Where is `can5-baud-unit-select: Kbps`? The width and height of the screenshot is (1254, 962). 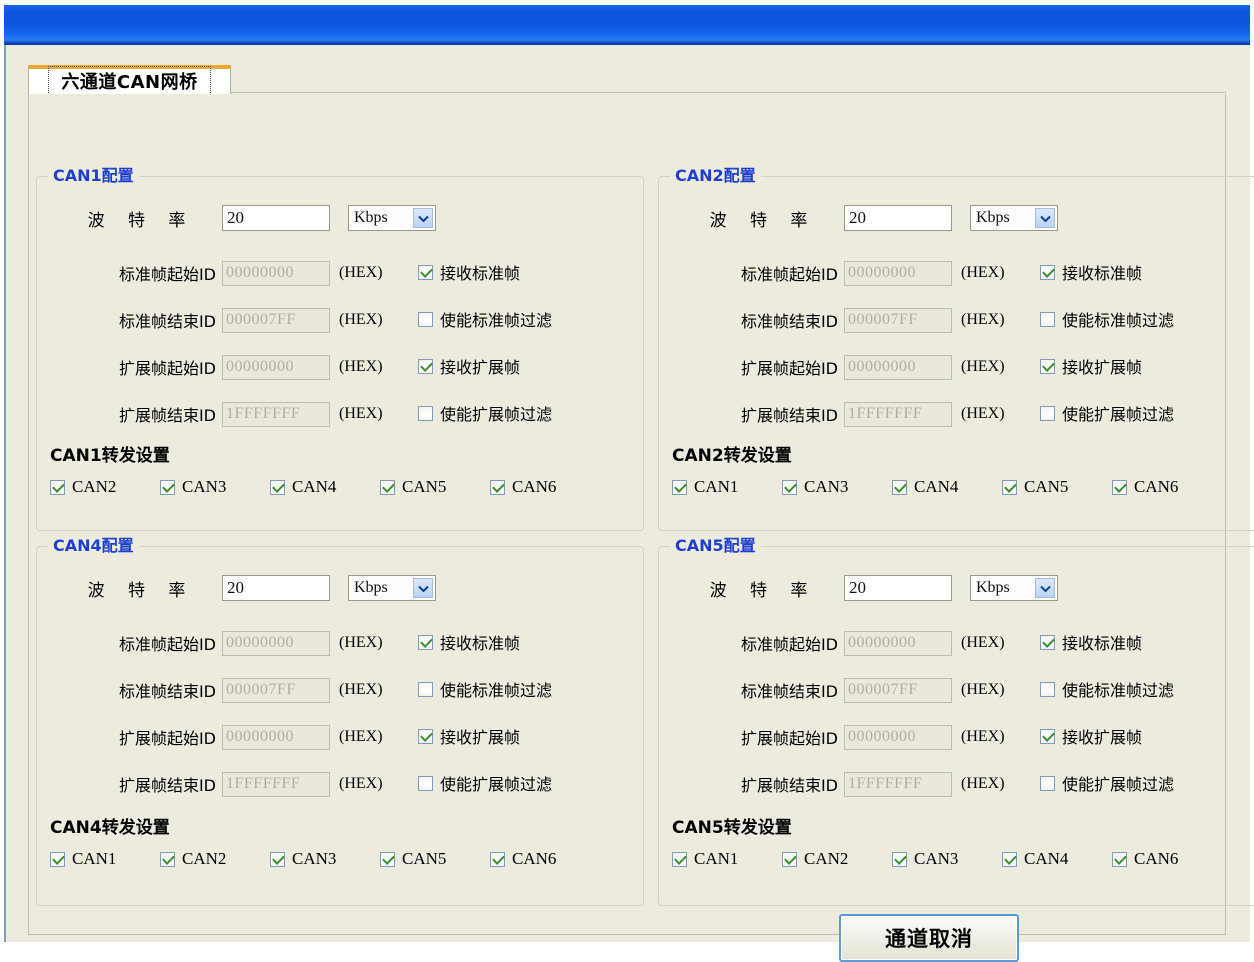 can5-baud-unit-select: Kbps is located at coordinates (1014, 588).